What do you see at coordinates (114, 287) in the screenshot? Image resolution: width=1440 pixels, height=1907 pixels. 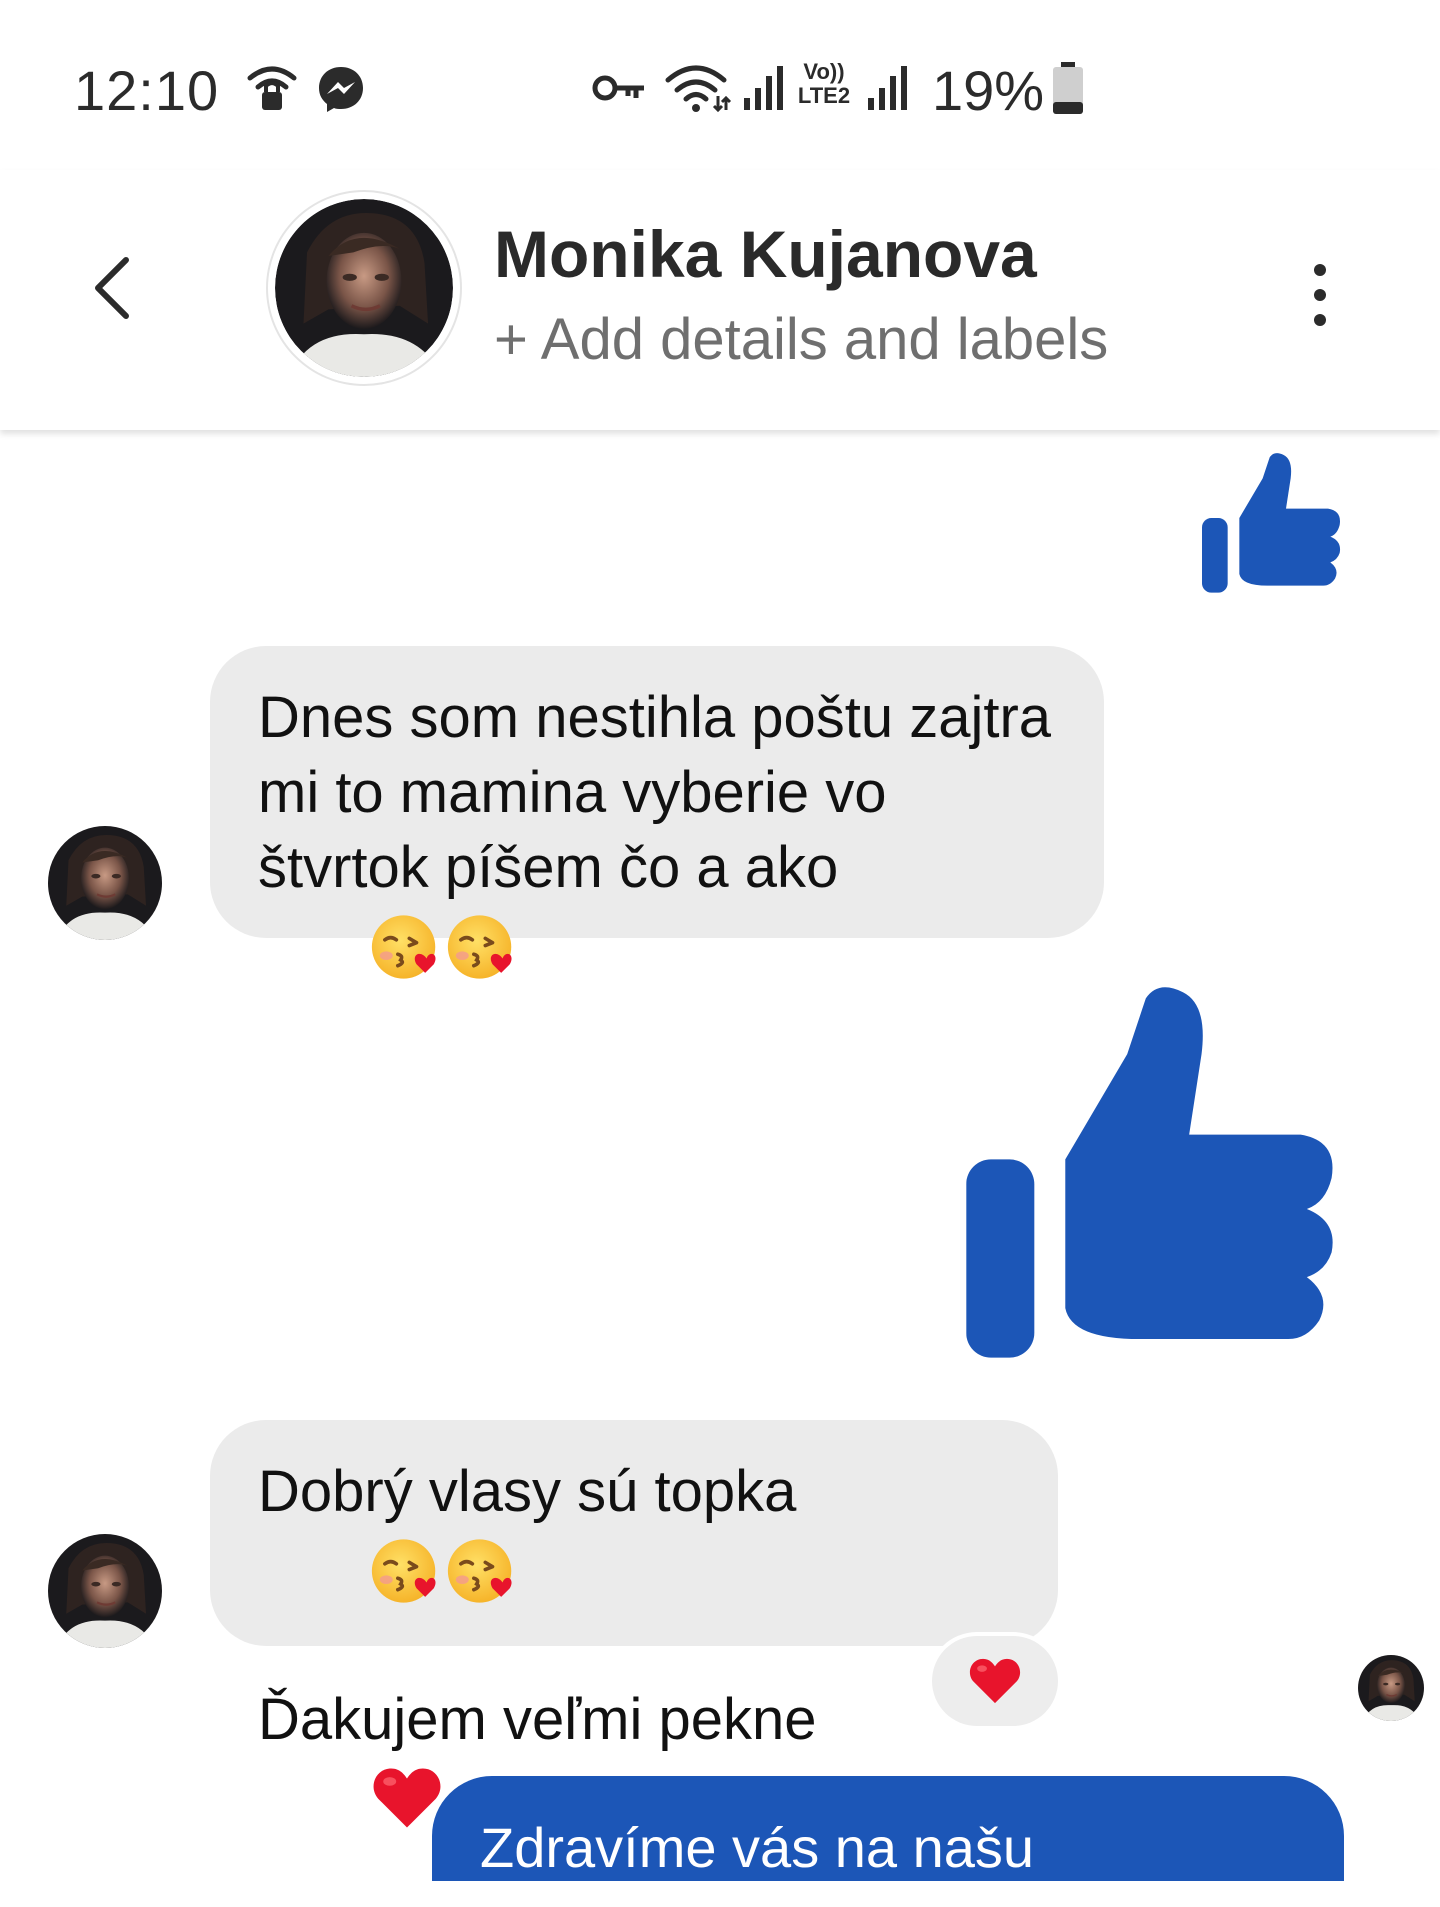 I see `chevron-left-icon` at bounding box center [114, 287].